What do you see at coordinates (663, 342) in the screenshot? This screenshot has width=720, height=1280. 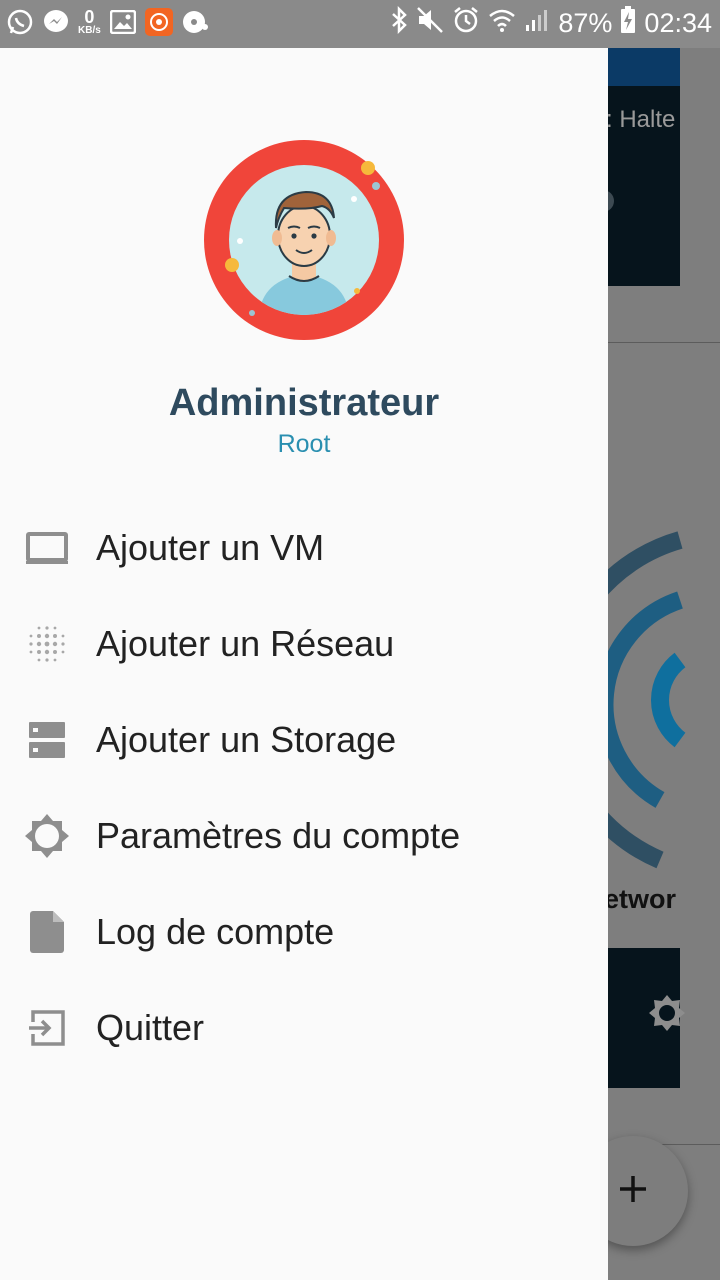 I see `background-divider` at bounding box center [663, 342].